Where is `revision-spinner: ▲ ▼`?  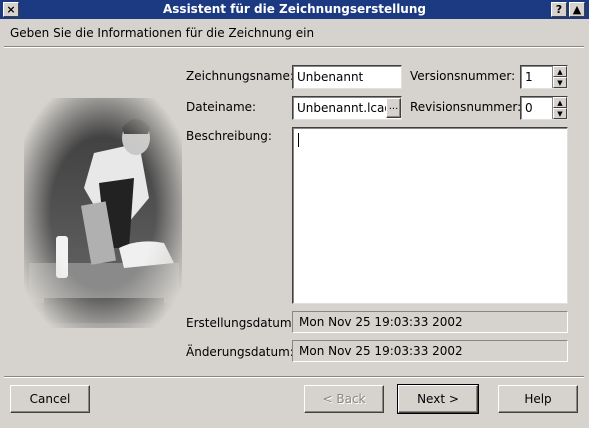
revision-spinner: ▲ ▼ is located at coordinates (559, 108).